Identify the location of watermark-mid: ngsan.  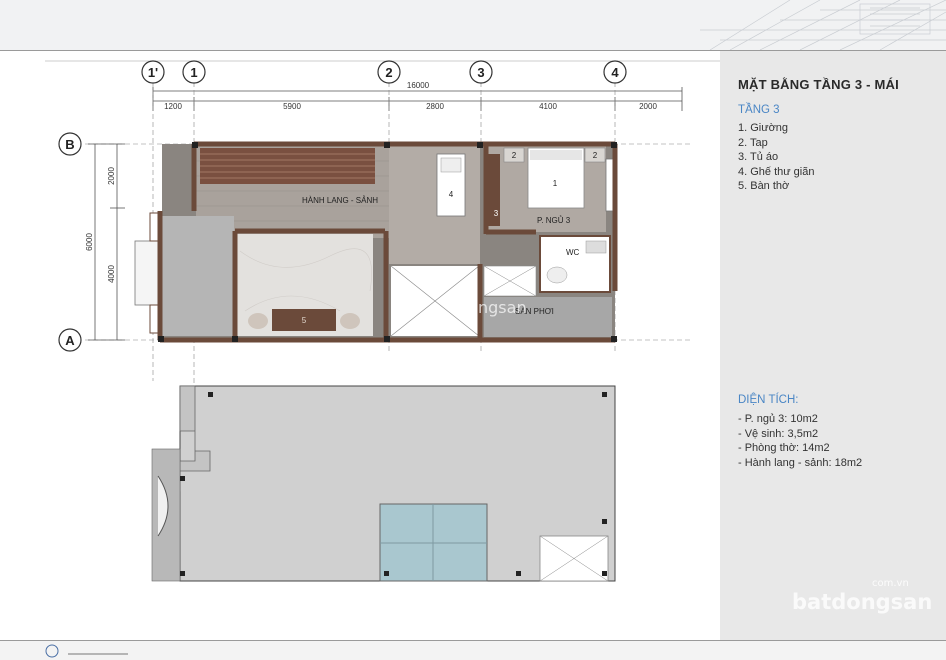
(502, 307).